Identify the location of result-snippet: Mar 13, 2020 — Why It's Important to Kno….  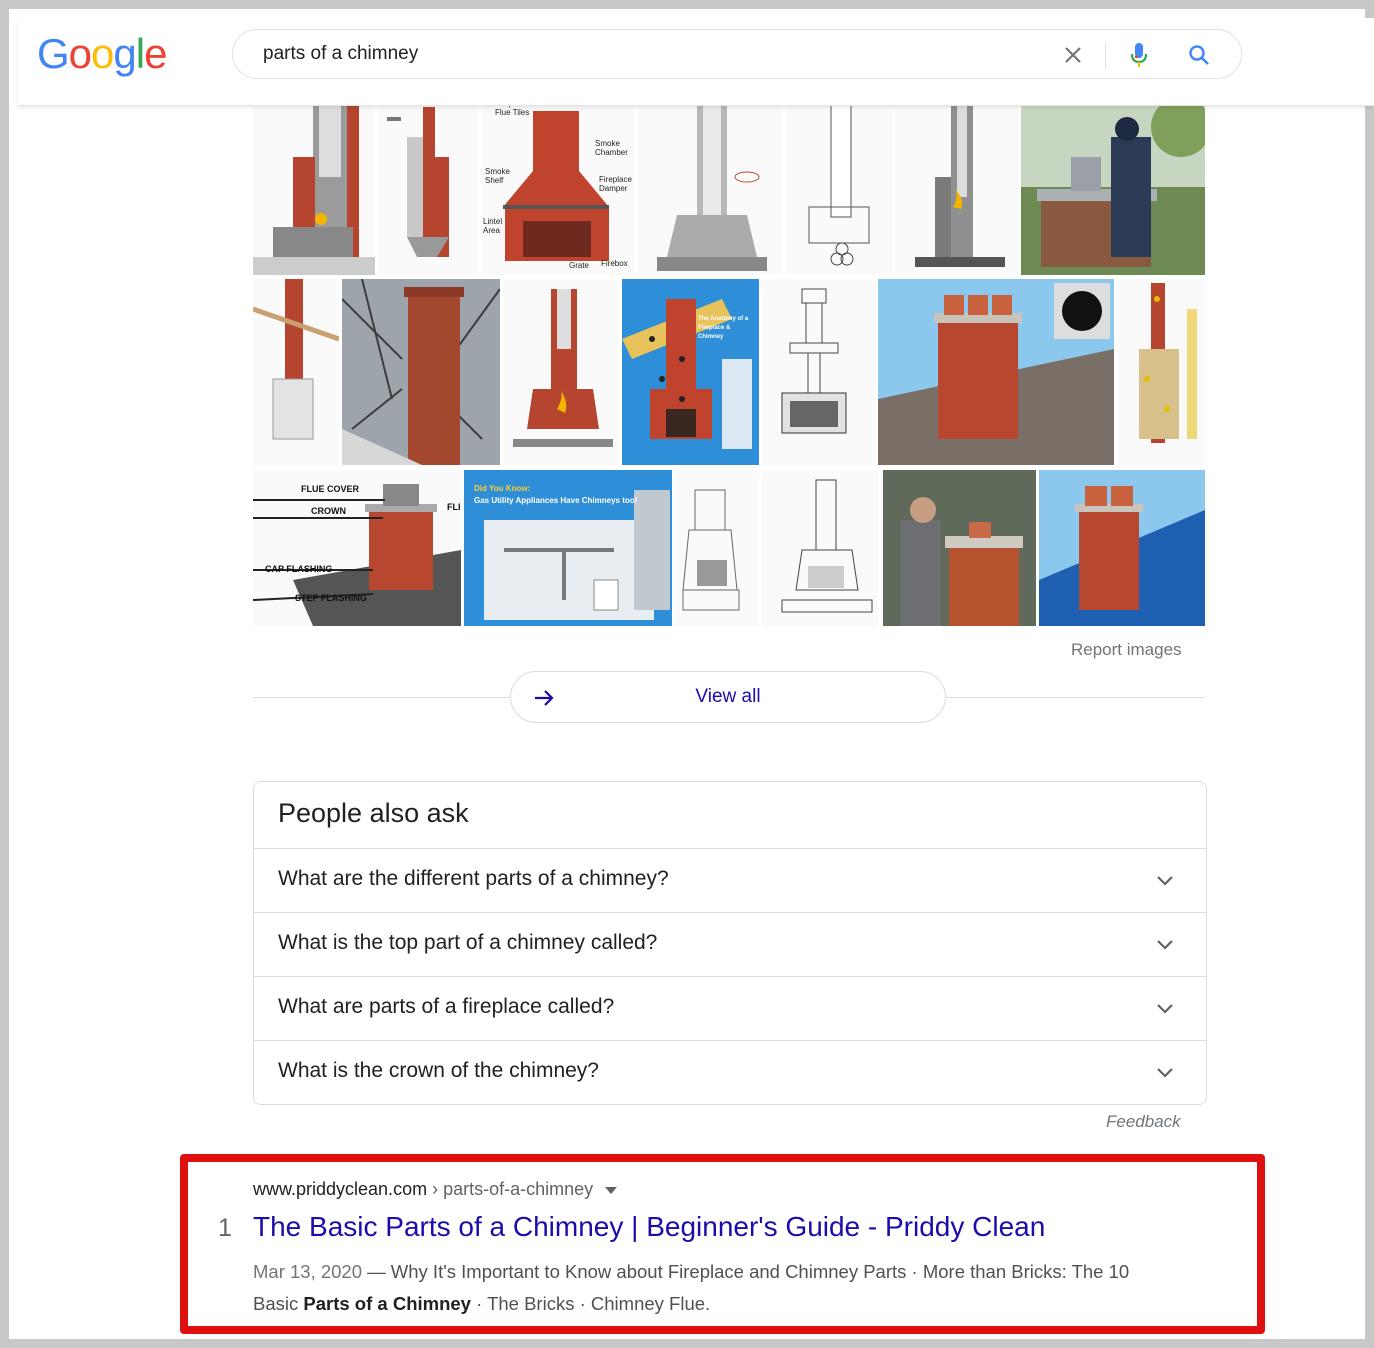
(693, 1288).